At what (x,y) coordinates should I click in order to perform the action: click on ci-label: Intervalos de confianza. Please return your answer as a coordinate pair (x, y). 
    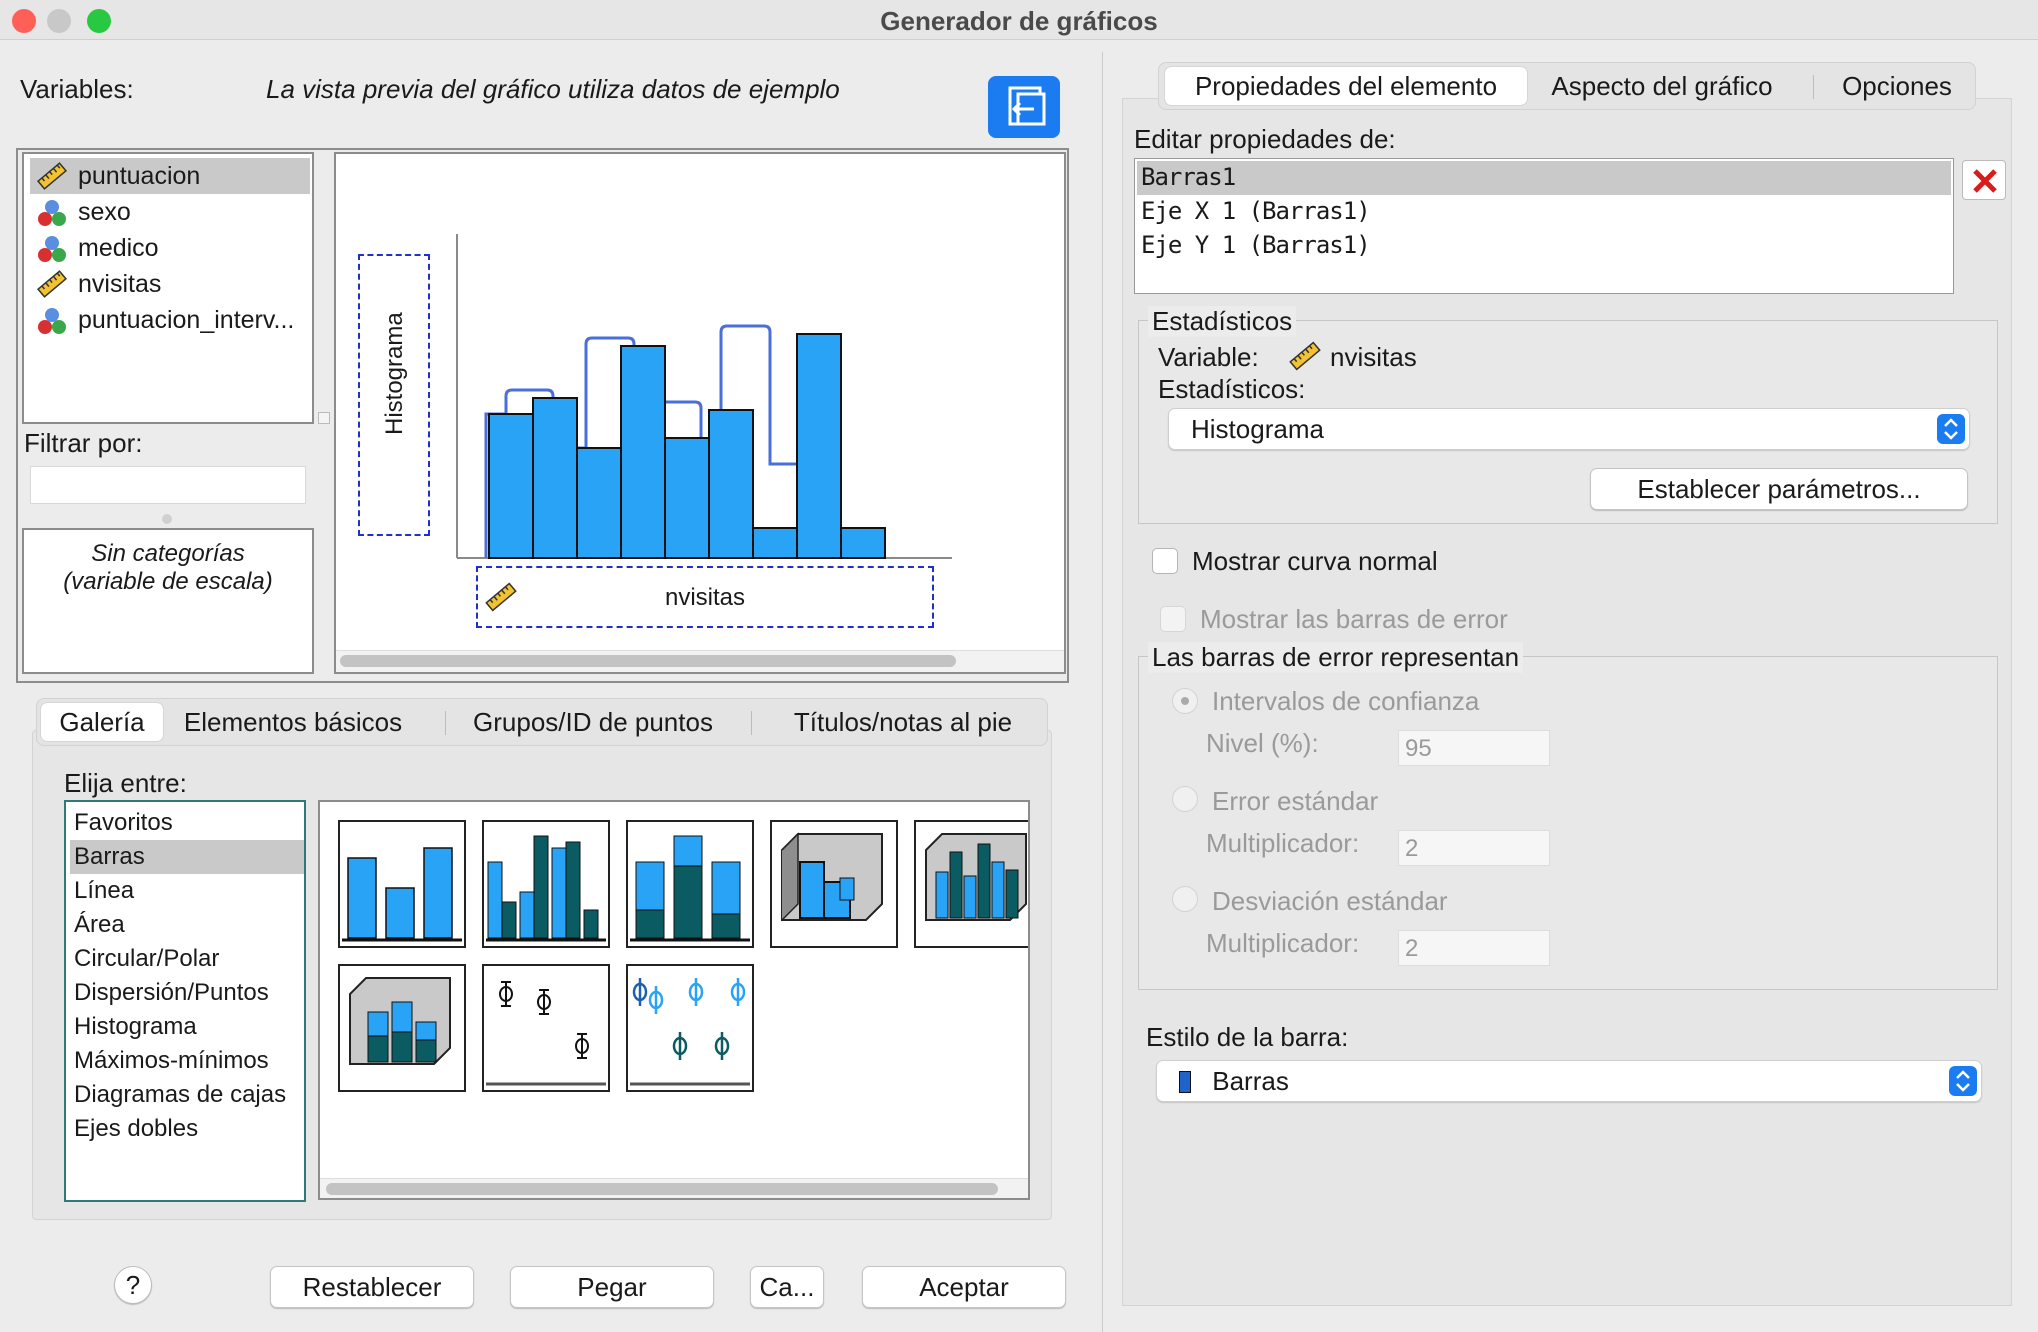
    Looking at the image, I should click on (1346, 701).